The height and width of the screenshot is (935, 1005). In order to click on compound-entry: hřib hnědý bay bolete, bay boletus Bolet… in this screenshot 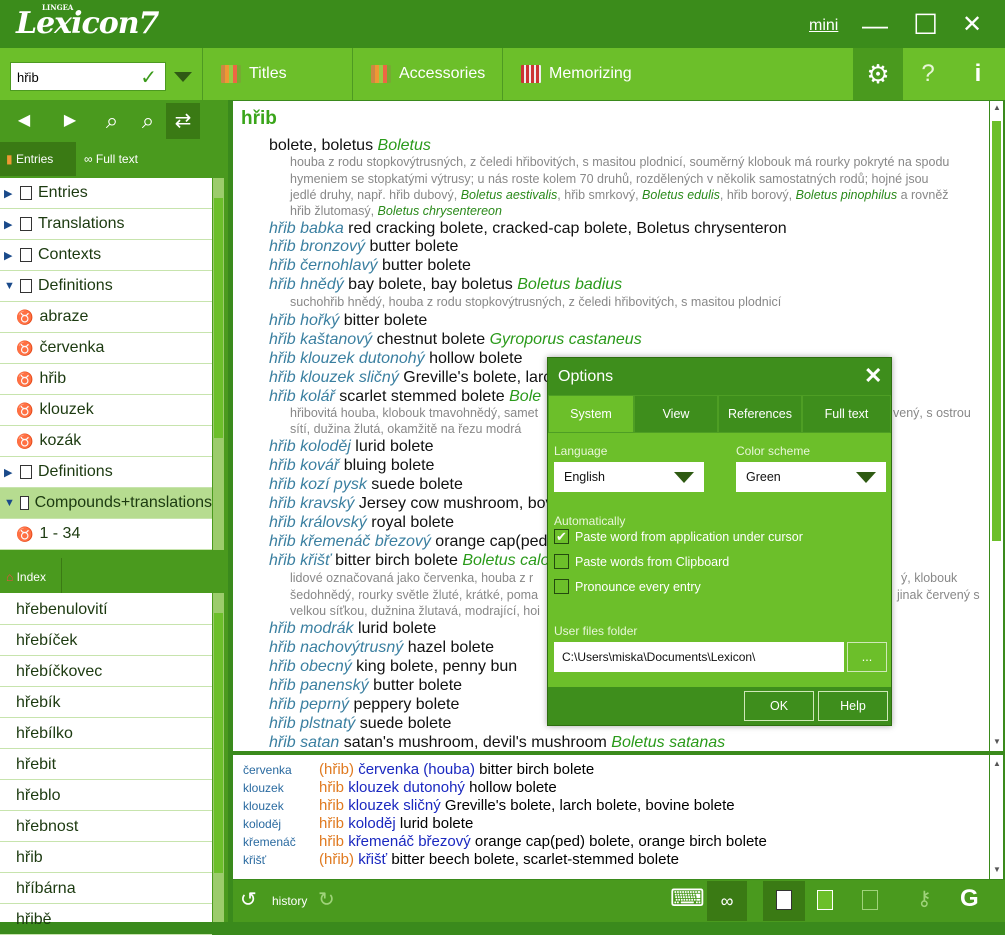, I will do `click(445, 285)`.